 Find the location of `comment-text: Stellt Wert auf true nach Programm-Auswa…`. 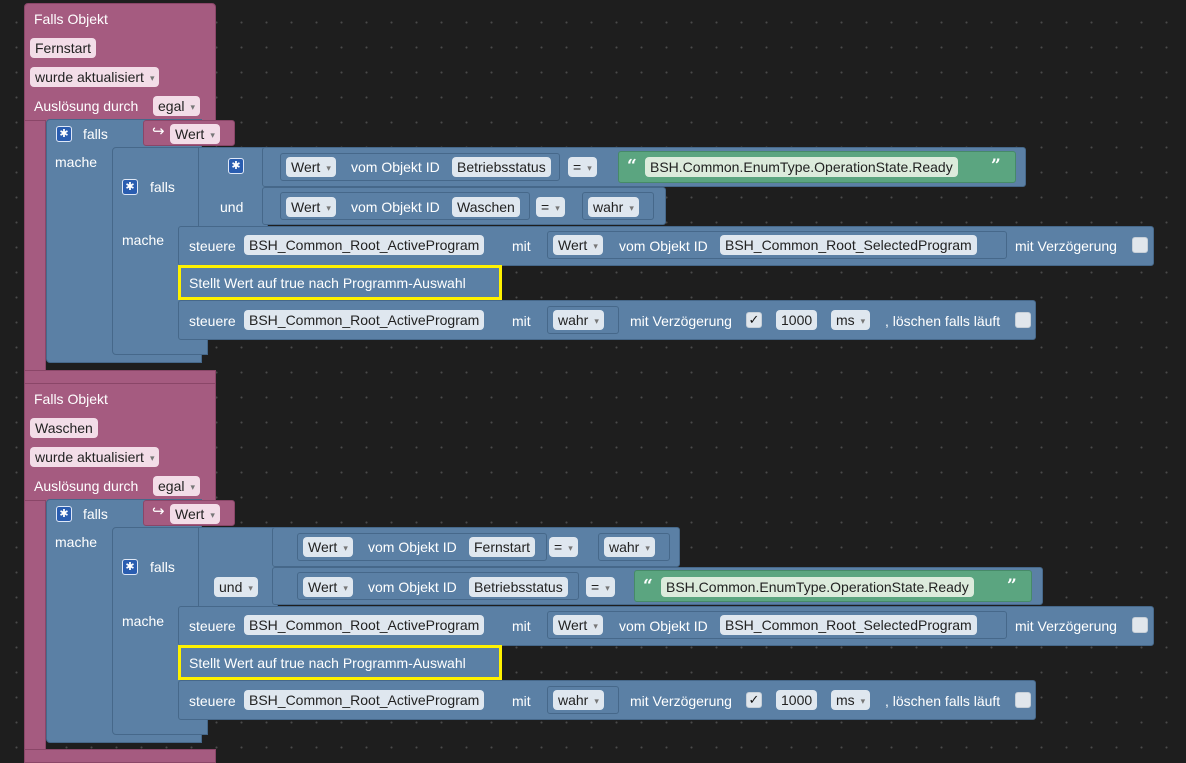

comment-text: Stellt Wert auf true nach Programm-Auswa… is located at coordinates (327, 283).